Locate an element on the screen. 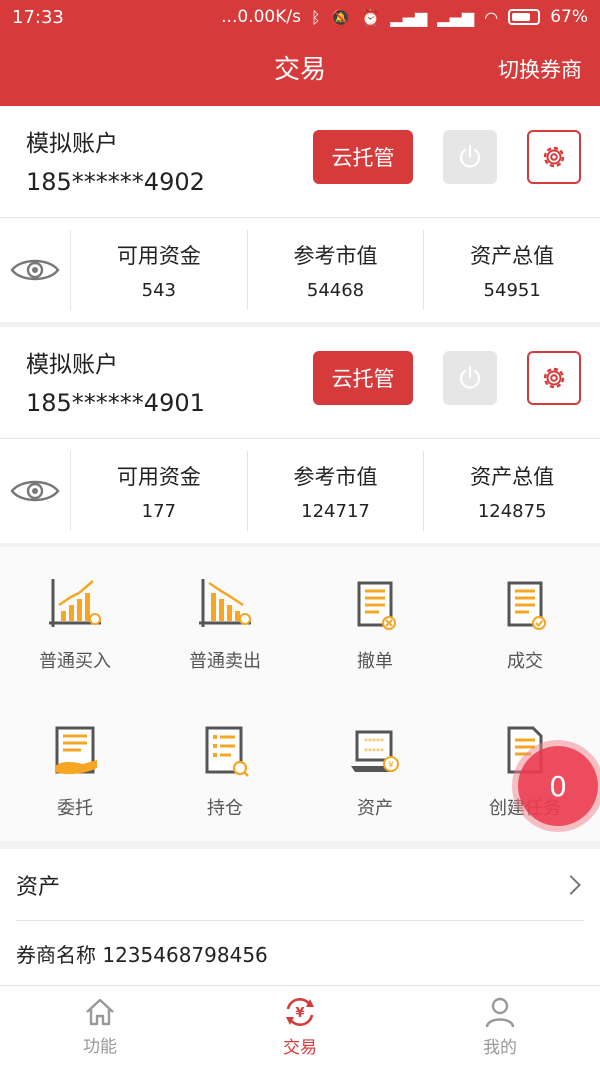 The width and height of the screenshot is (600, 1067). menu-label: 撤单 is located at coordinates (375, 661).